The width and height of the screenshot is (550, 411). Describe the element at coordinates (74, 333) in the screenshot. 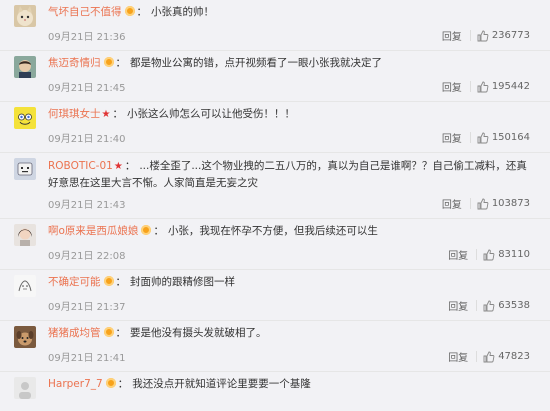

I see `username-link: 猪猪成均管` at that location.